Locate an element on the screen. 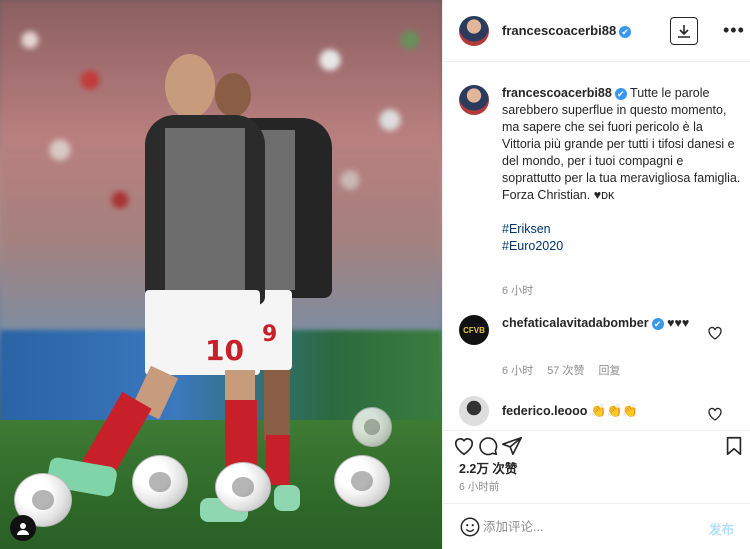  comment-item: federico.leooo 👏👏👏 is located at coordinates (601, 411).